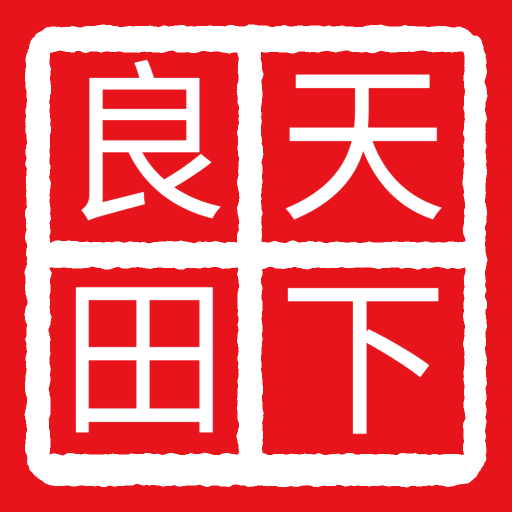 This screenshot has height=512, width=512. I want to click on seal-cell-bottom-right: 下, so click(363, 361).